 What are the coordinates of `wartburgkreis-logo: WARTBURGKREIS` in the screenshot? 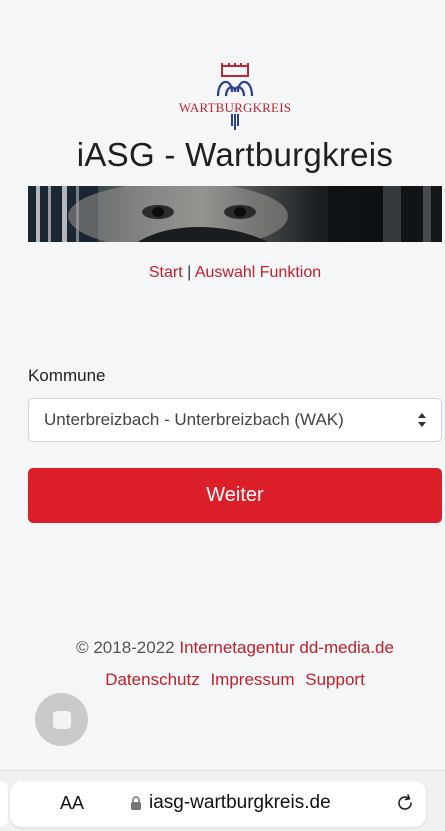 It's located at (235, 97).